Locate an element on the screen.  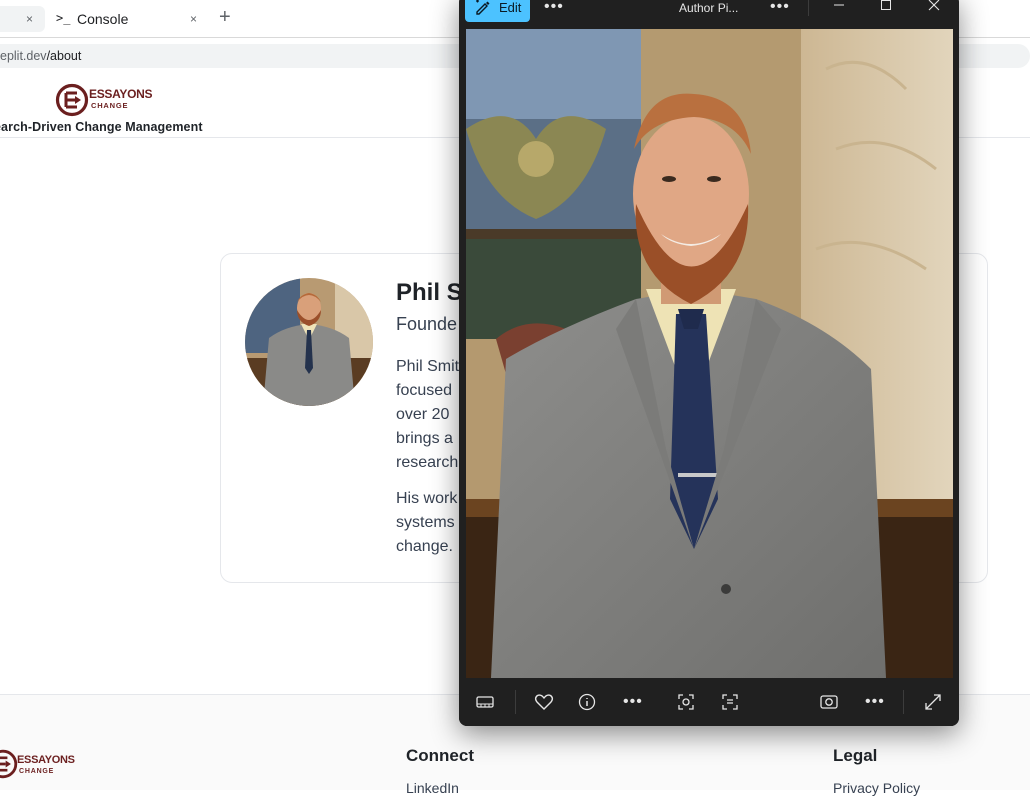
maximize-button is located at coordinates (886, 11).